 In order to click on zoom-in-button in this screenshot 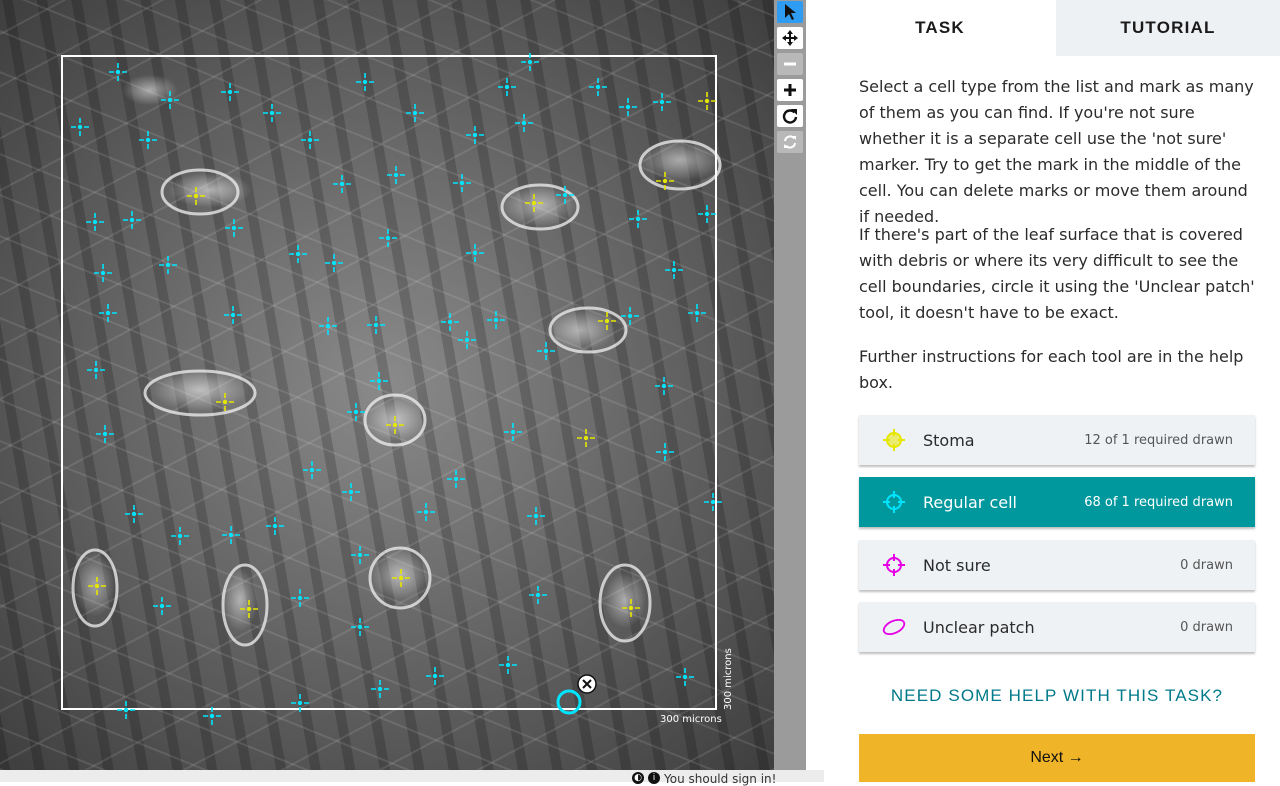, I will do `click(790, 90)`.